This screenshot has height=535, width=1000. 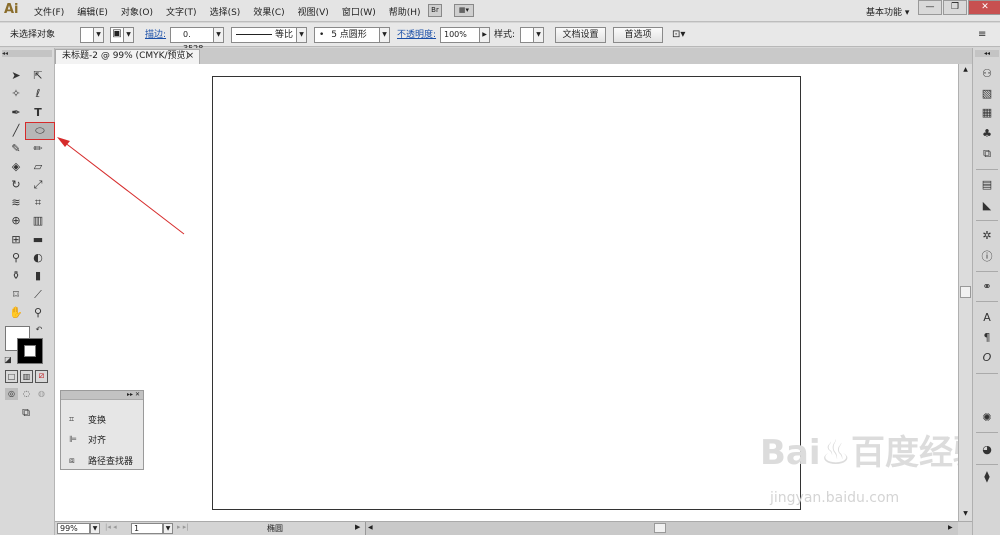 What do you see at coordinates (965, 514) in the screenshot?
I see `scroll-down-icon: ▼` at bounding box center [965, 514].